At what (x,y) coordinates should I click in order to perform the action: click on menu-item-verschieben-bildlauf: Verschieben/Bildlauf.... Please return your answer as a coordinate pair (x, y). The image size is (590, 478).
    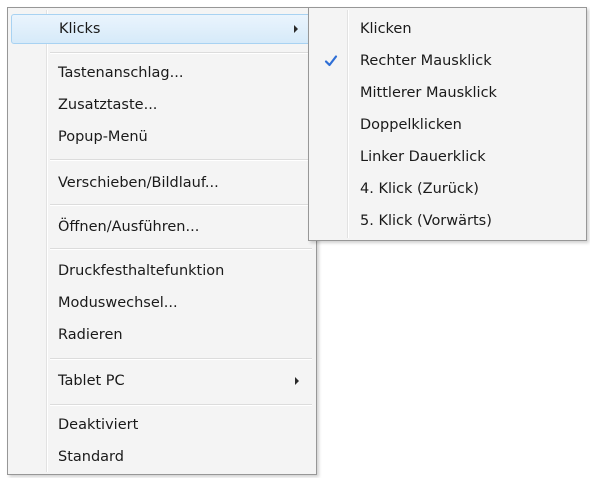
    Looking at the image, I should click on (162, 183).